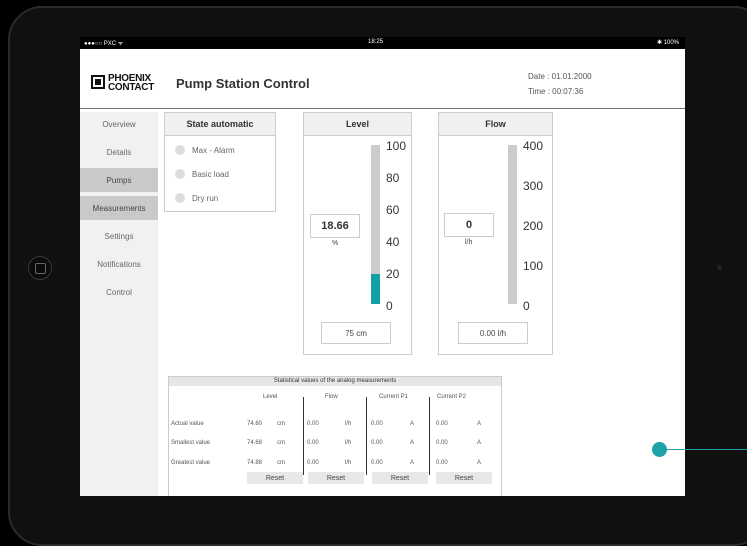  Describe the element at coordinates (191, 463) in the screenshot. I see `row-label: Greatest value` at that location.